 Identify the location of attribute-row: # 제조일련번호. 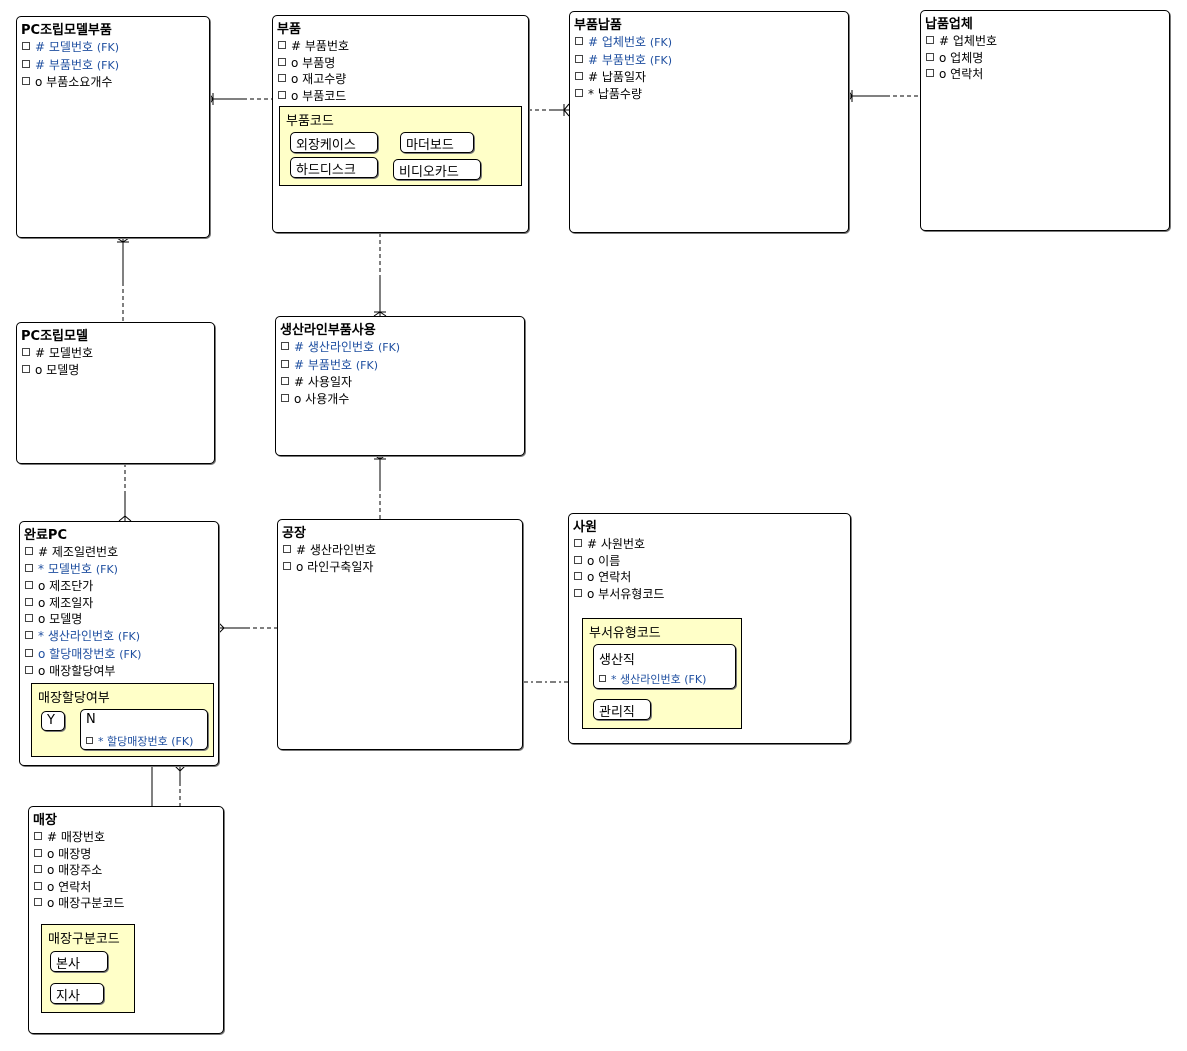
(83, 552).